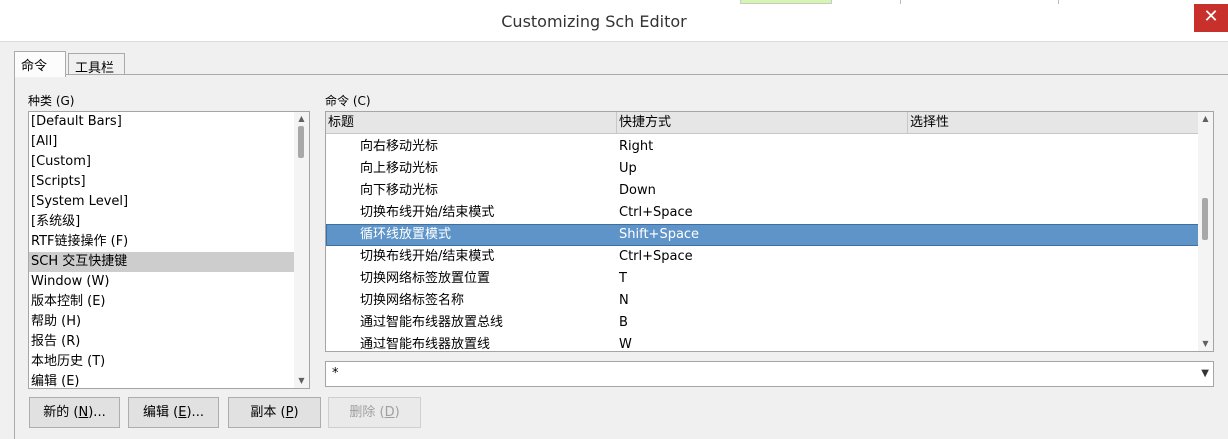  Describe the element at coordinates (406, 234) in the screenshot. I see `command-name: 循环线放置模式` at that location.